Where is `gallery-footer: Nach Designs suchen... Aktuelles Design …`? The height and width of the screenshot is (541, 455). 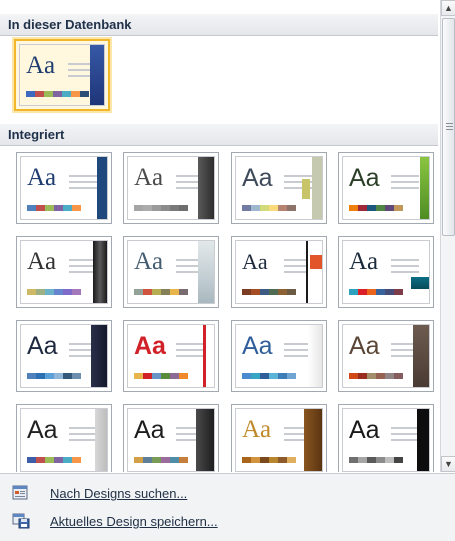 gallery-footer: Nach Designs suchen... Aktuelles Design … is located at coordinates (227, 507).